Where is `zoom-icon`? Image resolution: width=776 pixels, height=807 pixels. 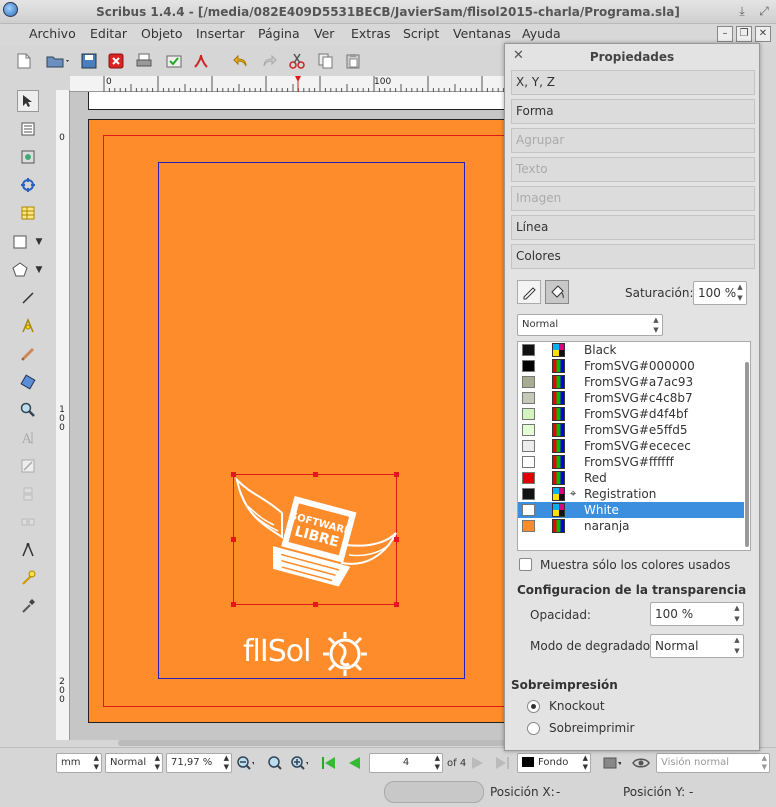 zoom-icon is located at coordinates (28, 410).